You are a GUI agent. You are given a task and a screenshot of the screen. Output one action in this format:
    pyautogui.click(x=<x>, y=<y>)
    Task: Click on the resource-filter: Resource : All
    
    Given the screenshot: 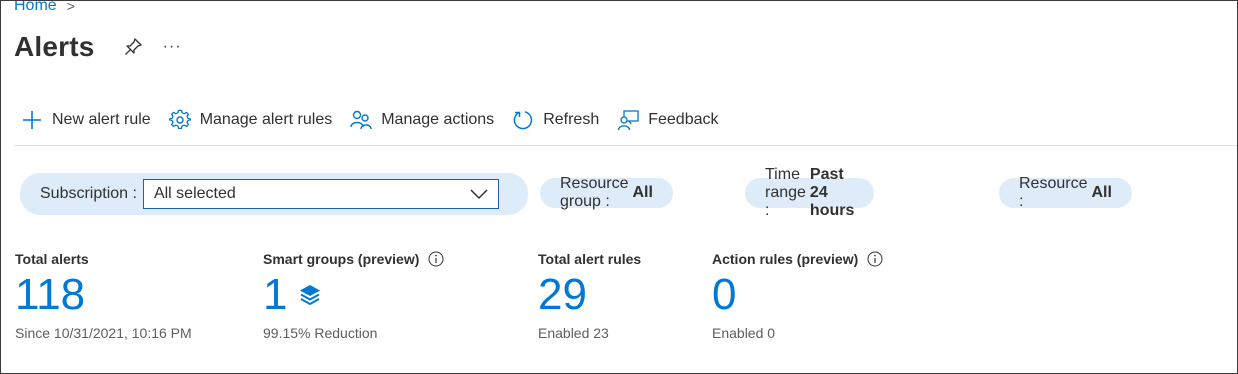 What is the action you would take?
    pyautogui.click(x=1065, y=192)
    